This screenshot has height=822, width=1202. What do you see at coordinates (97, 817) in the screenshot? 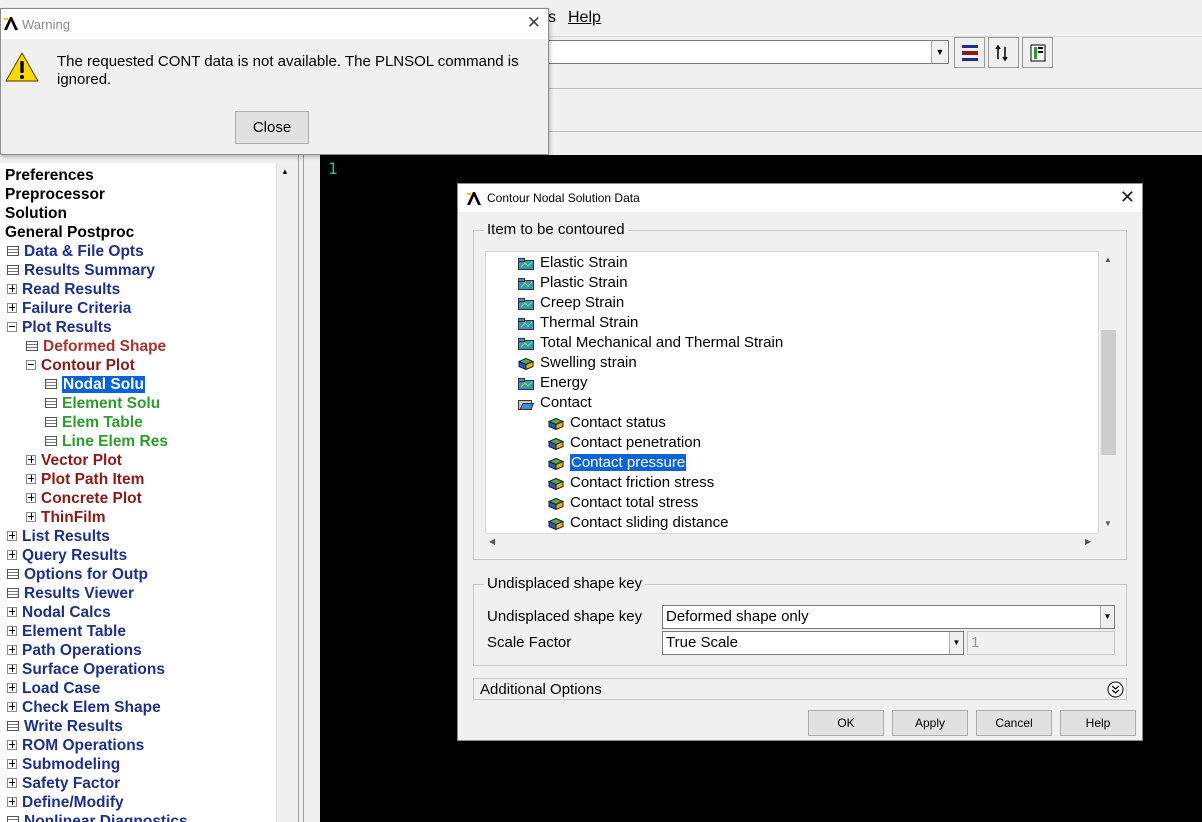
I see `menu-tree-item: Nonlinear Diagnostics` at bounding box center [97, 817].